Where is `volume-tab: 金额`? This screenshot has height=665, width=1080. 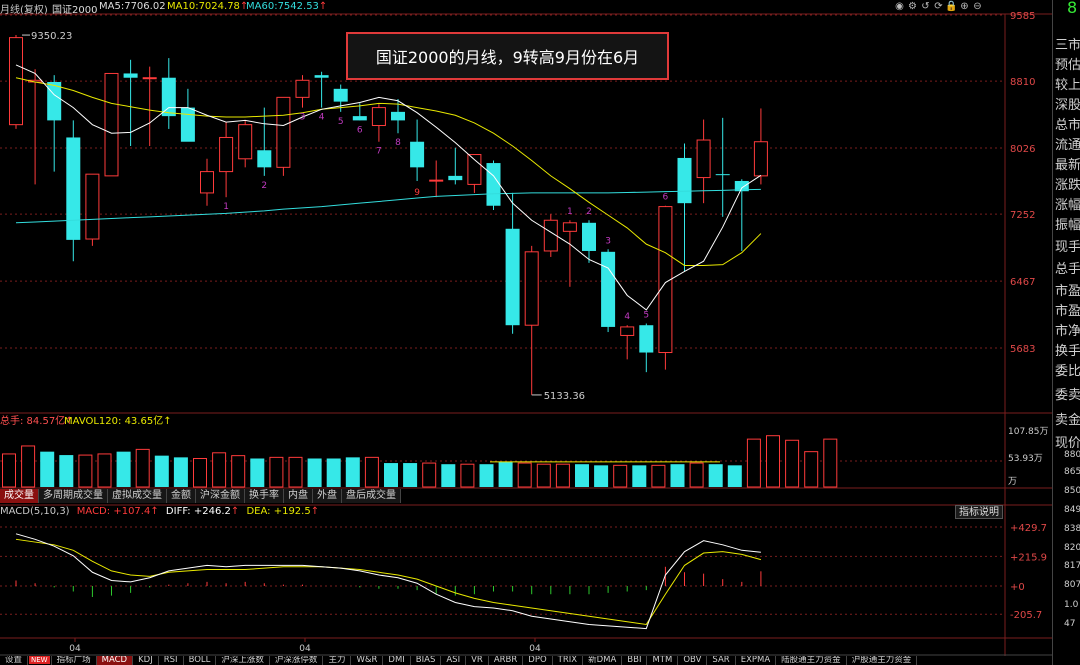 volume-tab: 金额 is located at coordinates (181, 496).